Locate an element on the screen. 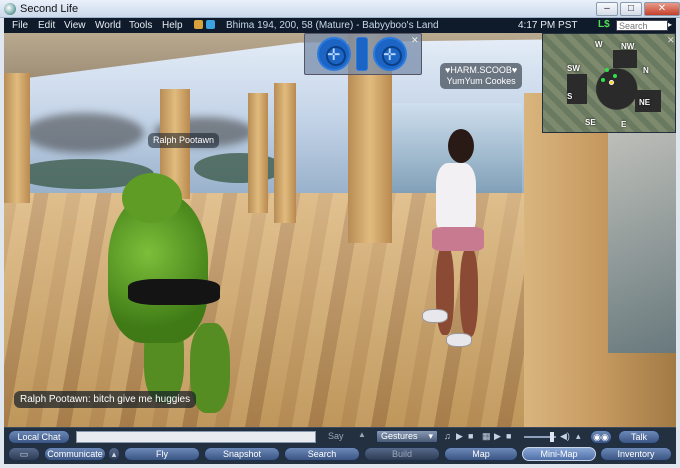 This screenshot has height=468, width=680. map-label-se: SE is located at coordinates (590, 122).